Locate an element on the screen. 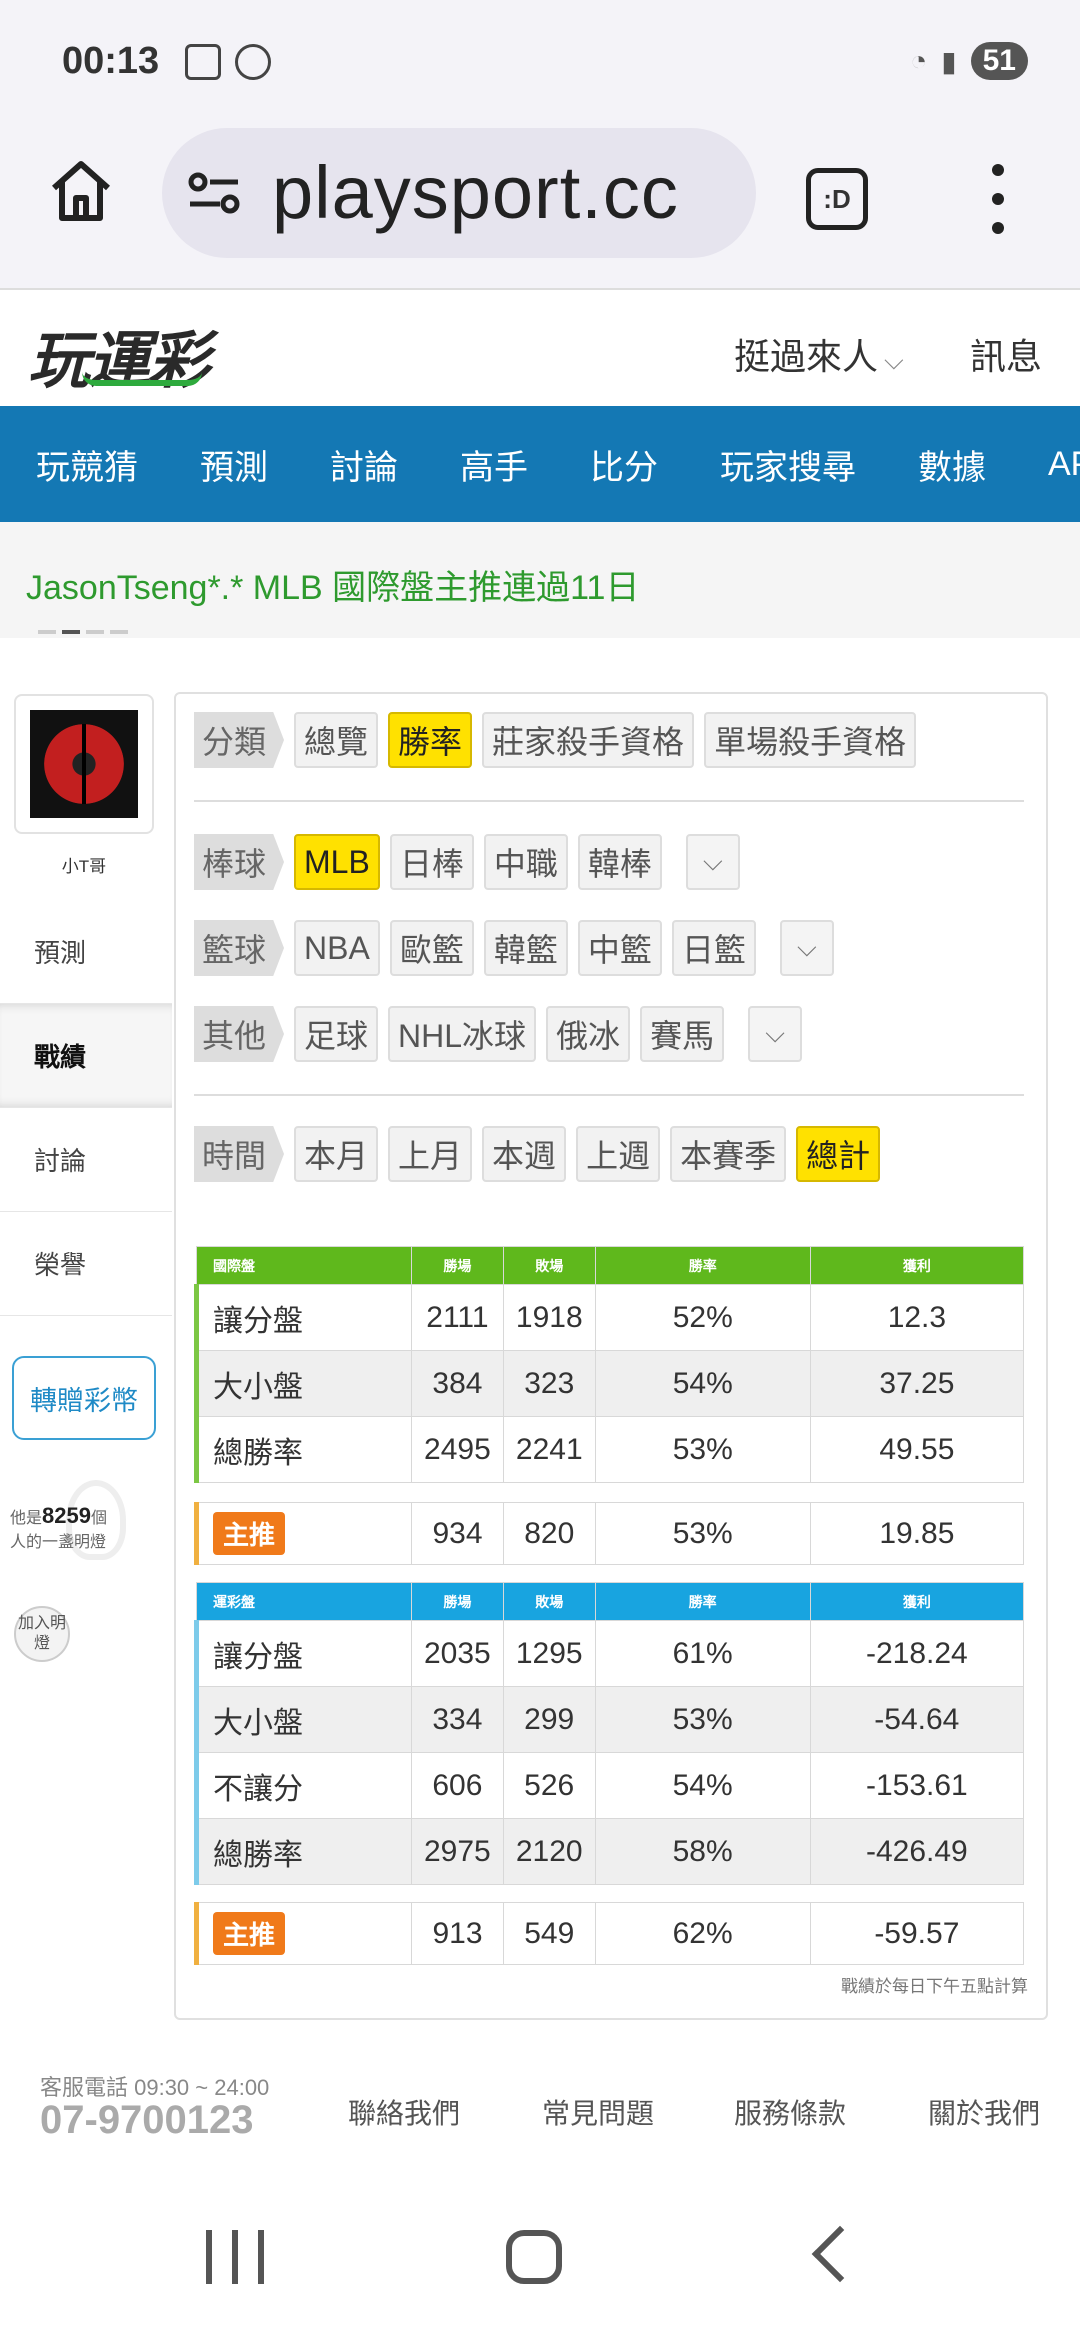 This screenshot has height=2340, width=1080. divider is located at coordinates (609, 1095).